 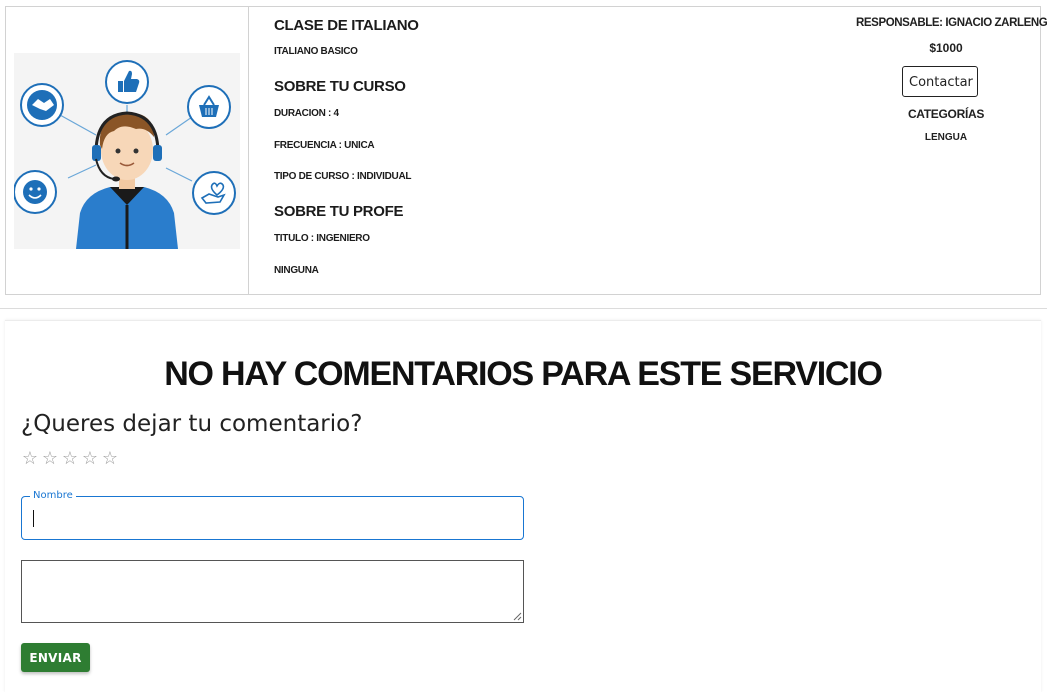 What do you see at coordinates (42, 105) in the screenshot?
I see `handshake-icon` at bounding box center [42, 105].